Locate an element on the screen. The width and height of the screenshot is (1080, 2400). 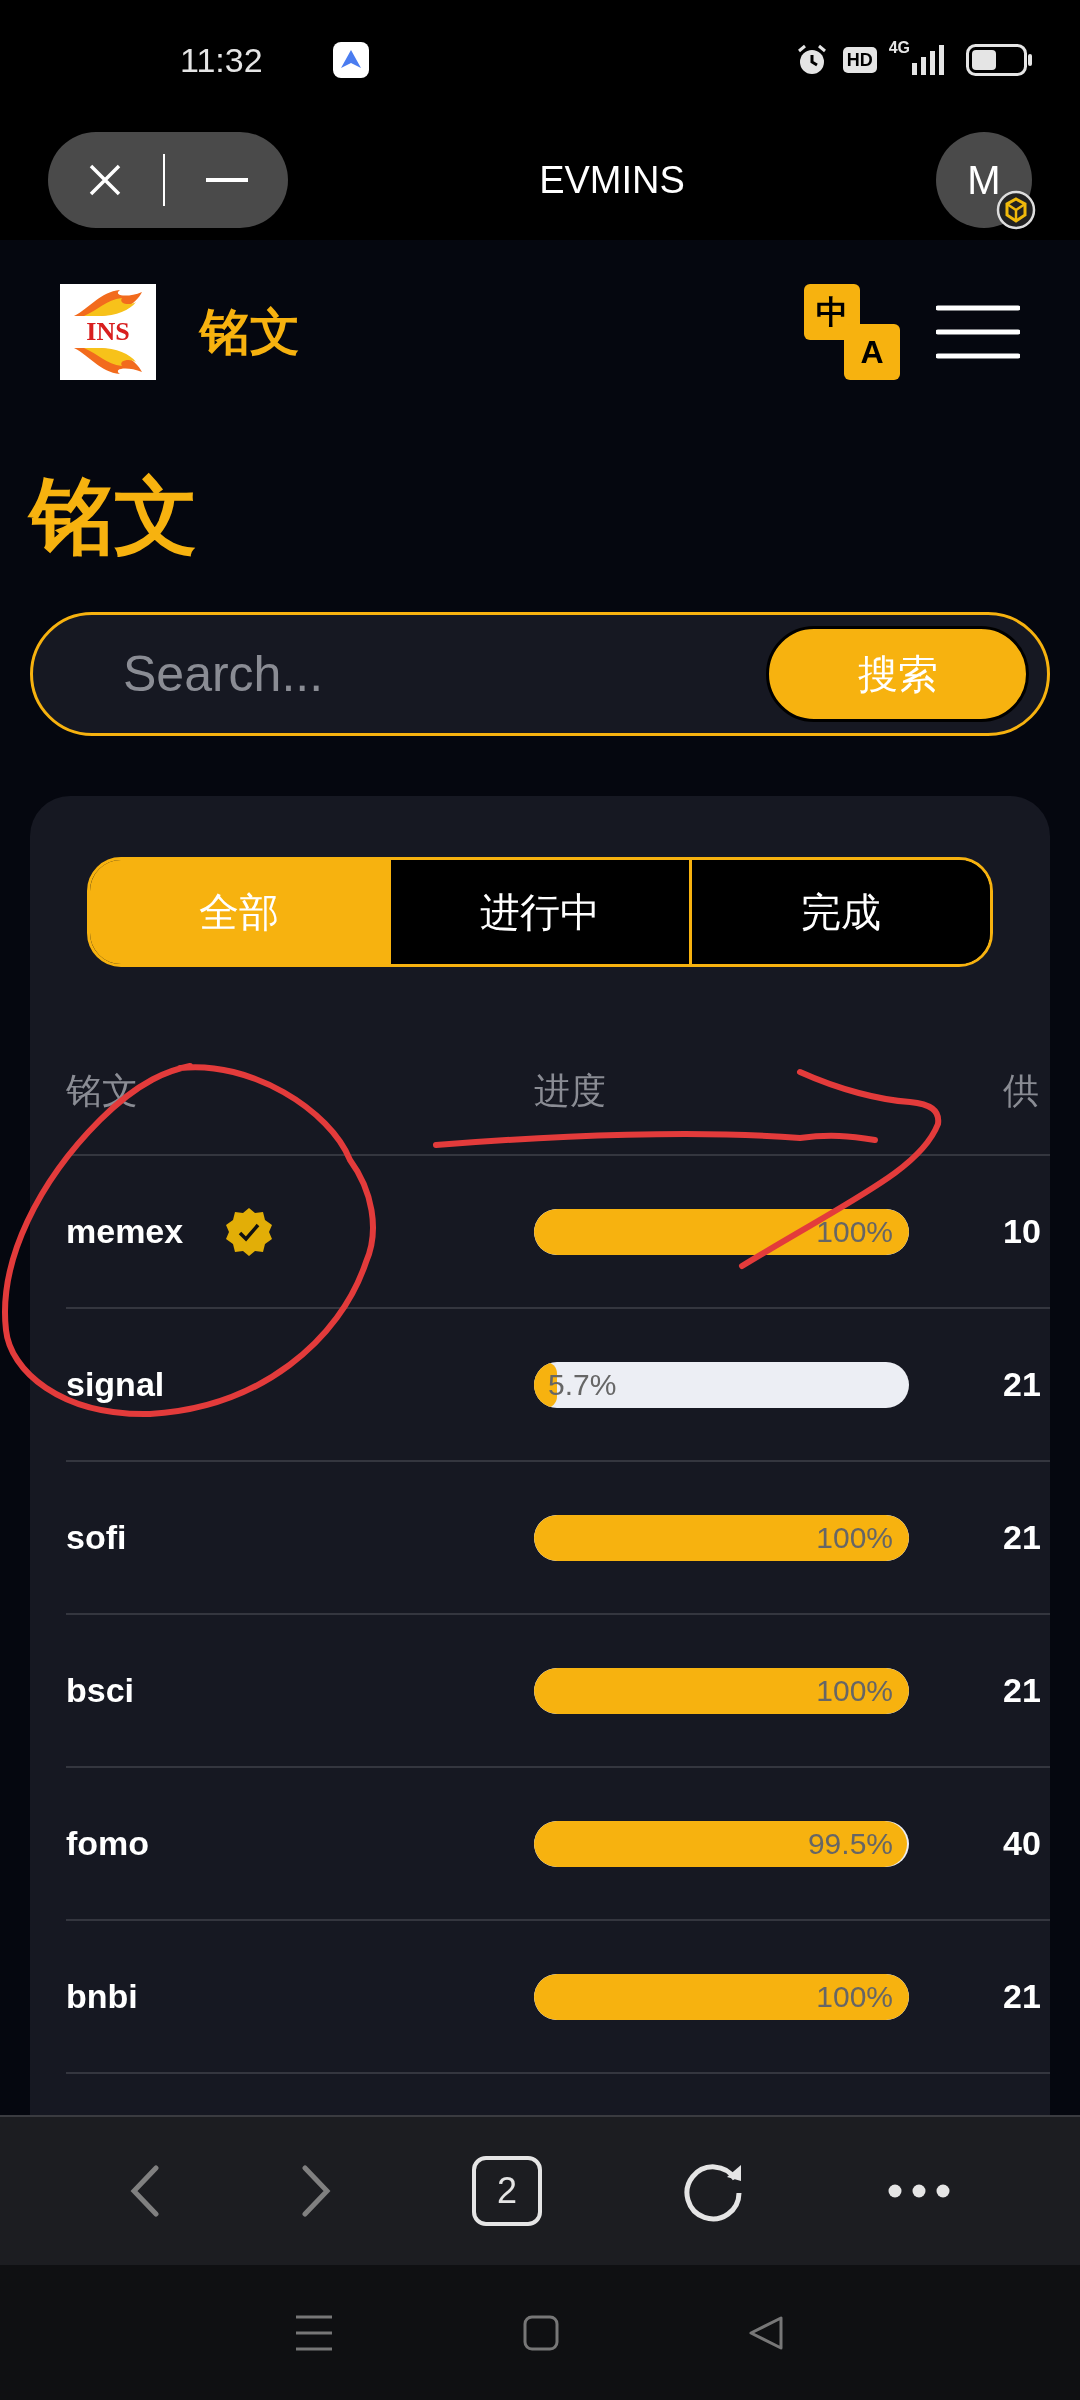
inscription-name: signal is located at coordinates (115, 1384).